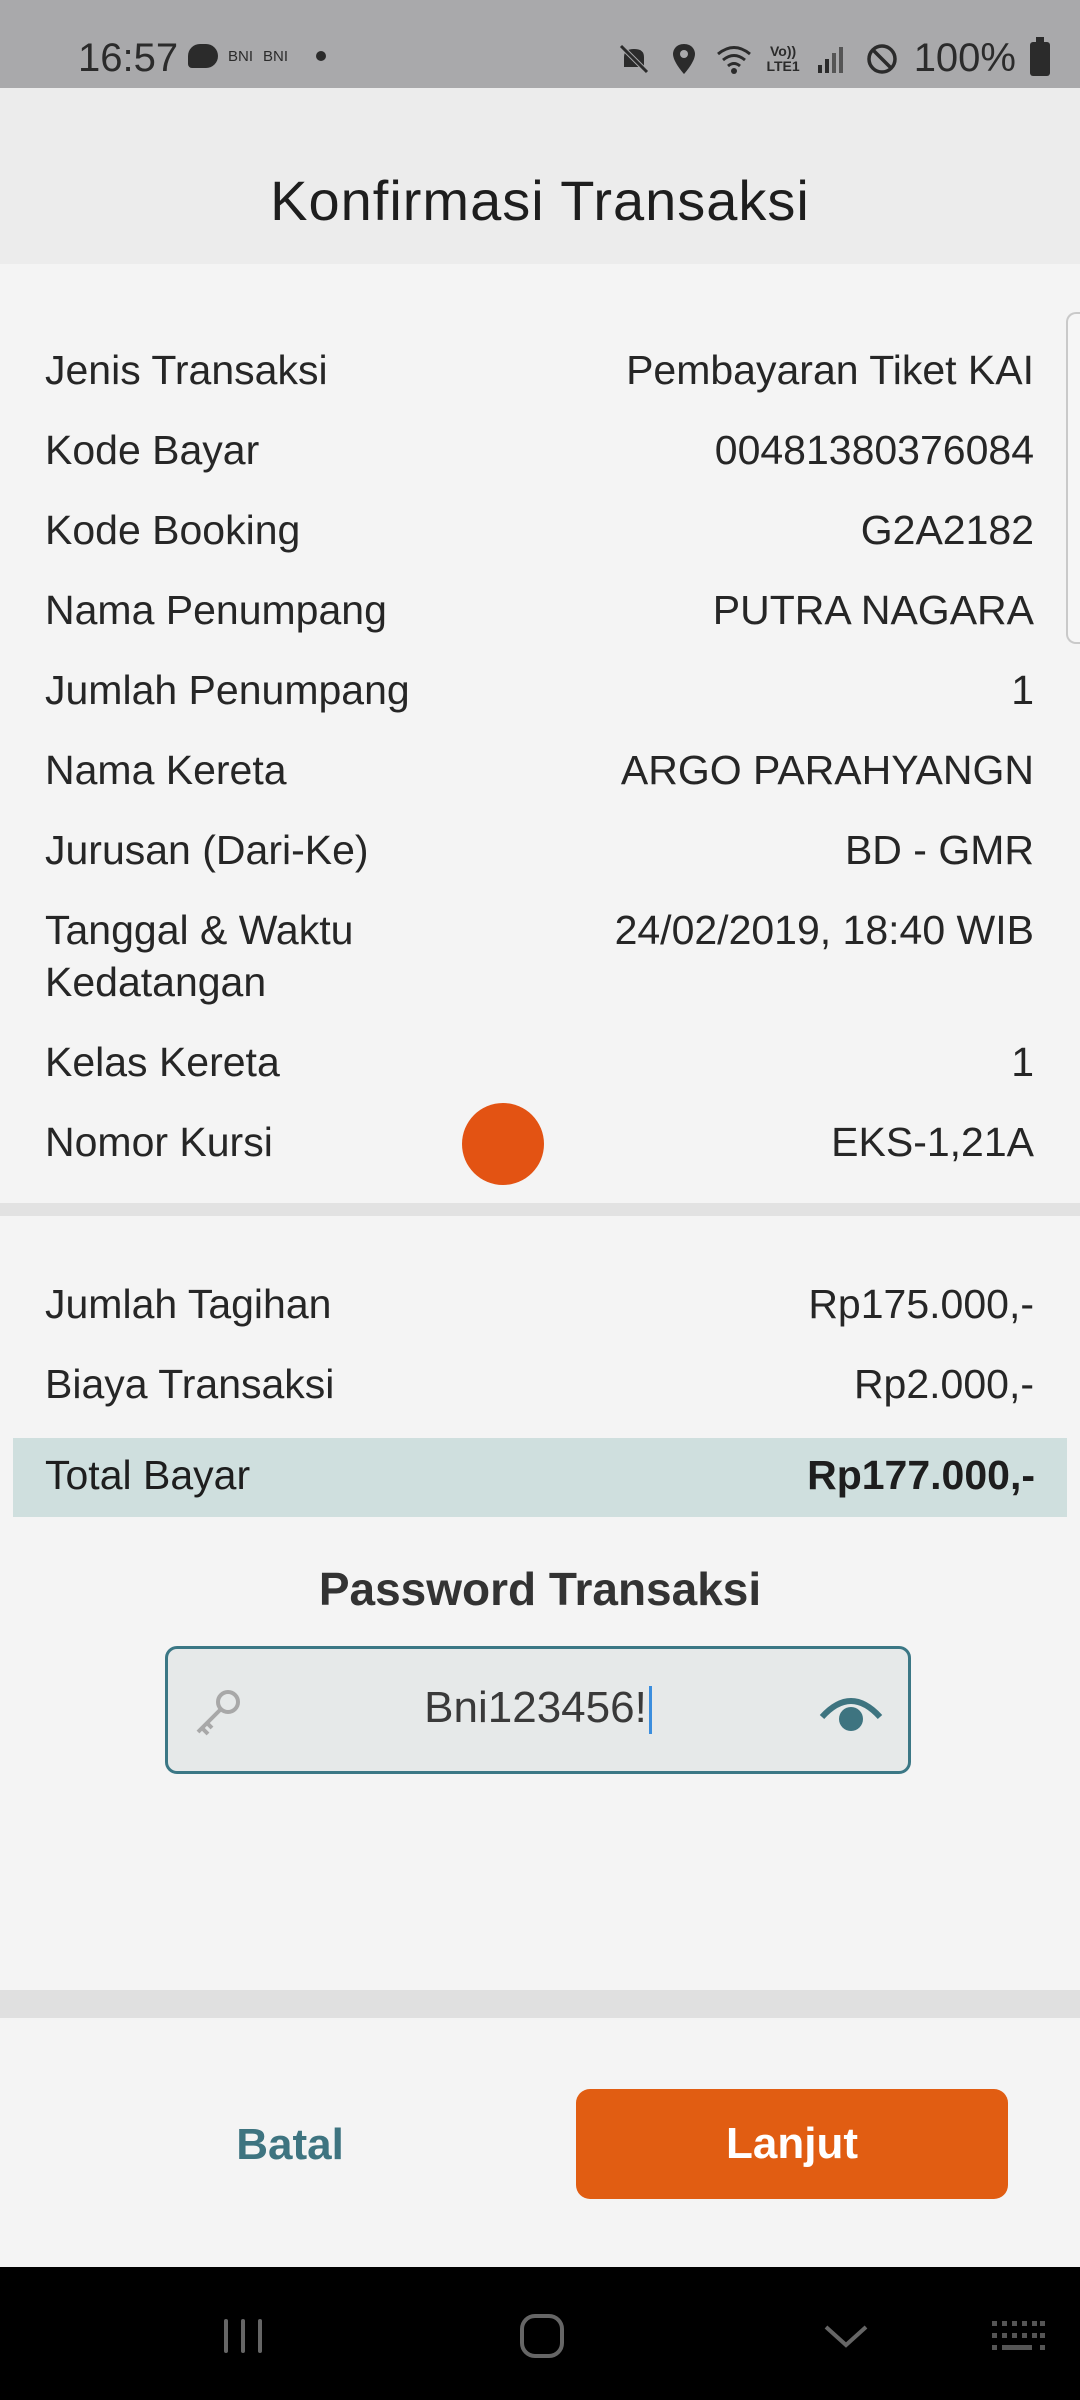 This screenshot has width=1080, height=2400. Describe the element at coordinates (1040, 56) in the screenshot. I see `battery-icon` at that location.